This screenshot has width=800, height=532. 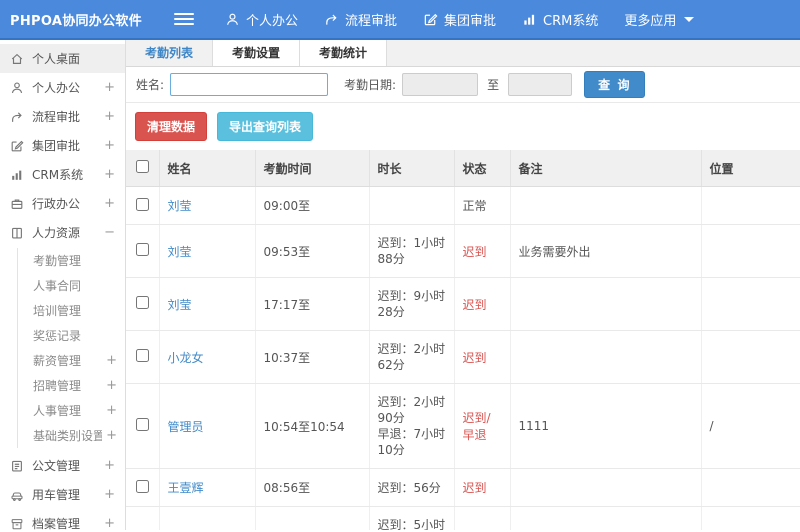 What do you see at coordinates (560, 19) in the screenshot?
I see `nav-crm-system: CRM系统` at bounding box center [560, 19].